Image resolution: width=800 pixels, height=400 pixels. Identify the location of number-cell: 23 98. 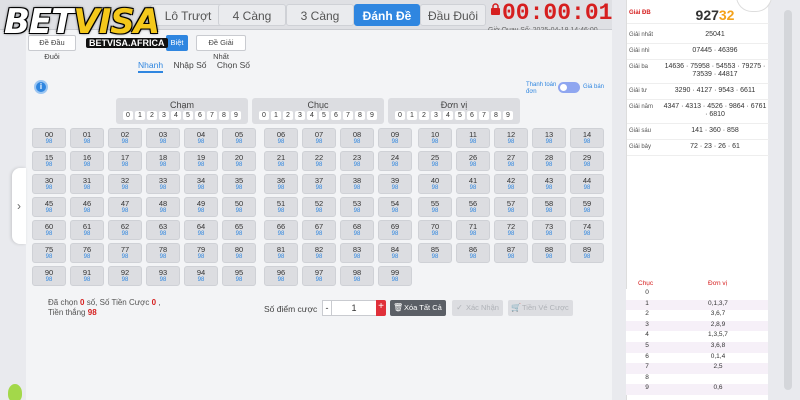
(357, 161).